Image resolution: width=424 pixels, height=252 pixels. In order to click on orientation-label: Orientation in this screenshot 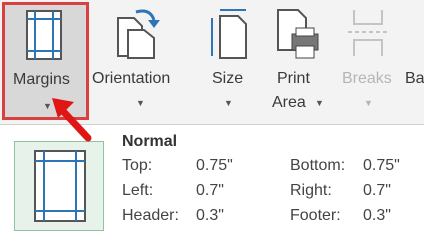, I will do `click(131, 78)`.